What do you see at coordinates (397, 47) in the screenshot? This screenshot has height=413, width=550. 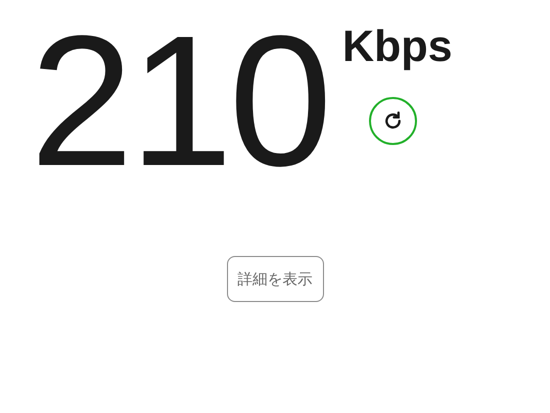 I see `speed-unit: Kbps` at bounding box center [397, 47].